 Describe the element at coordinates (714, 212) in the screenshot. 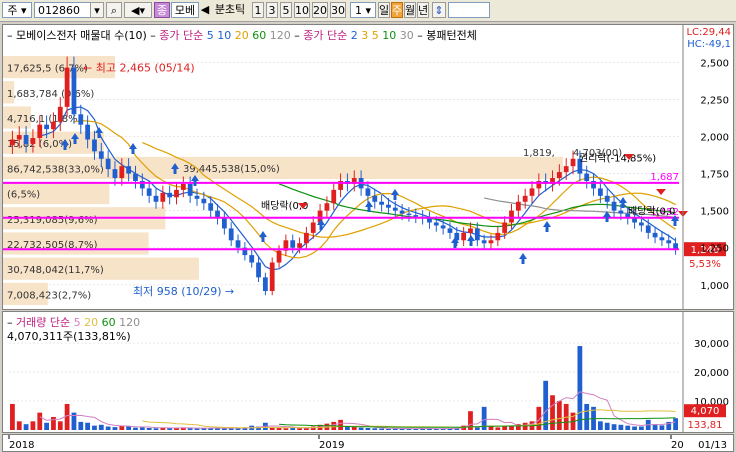

I see `price-tick-label: 1,500` at that location.